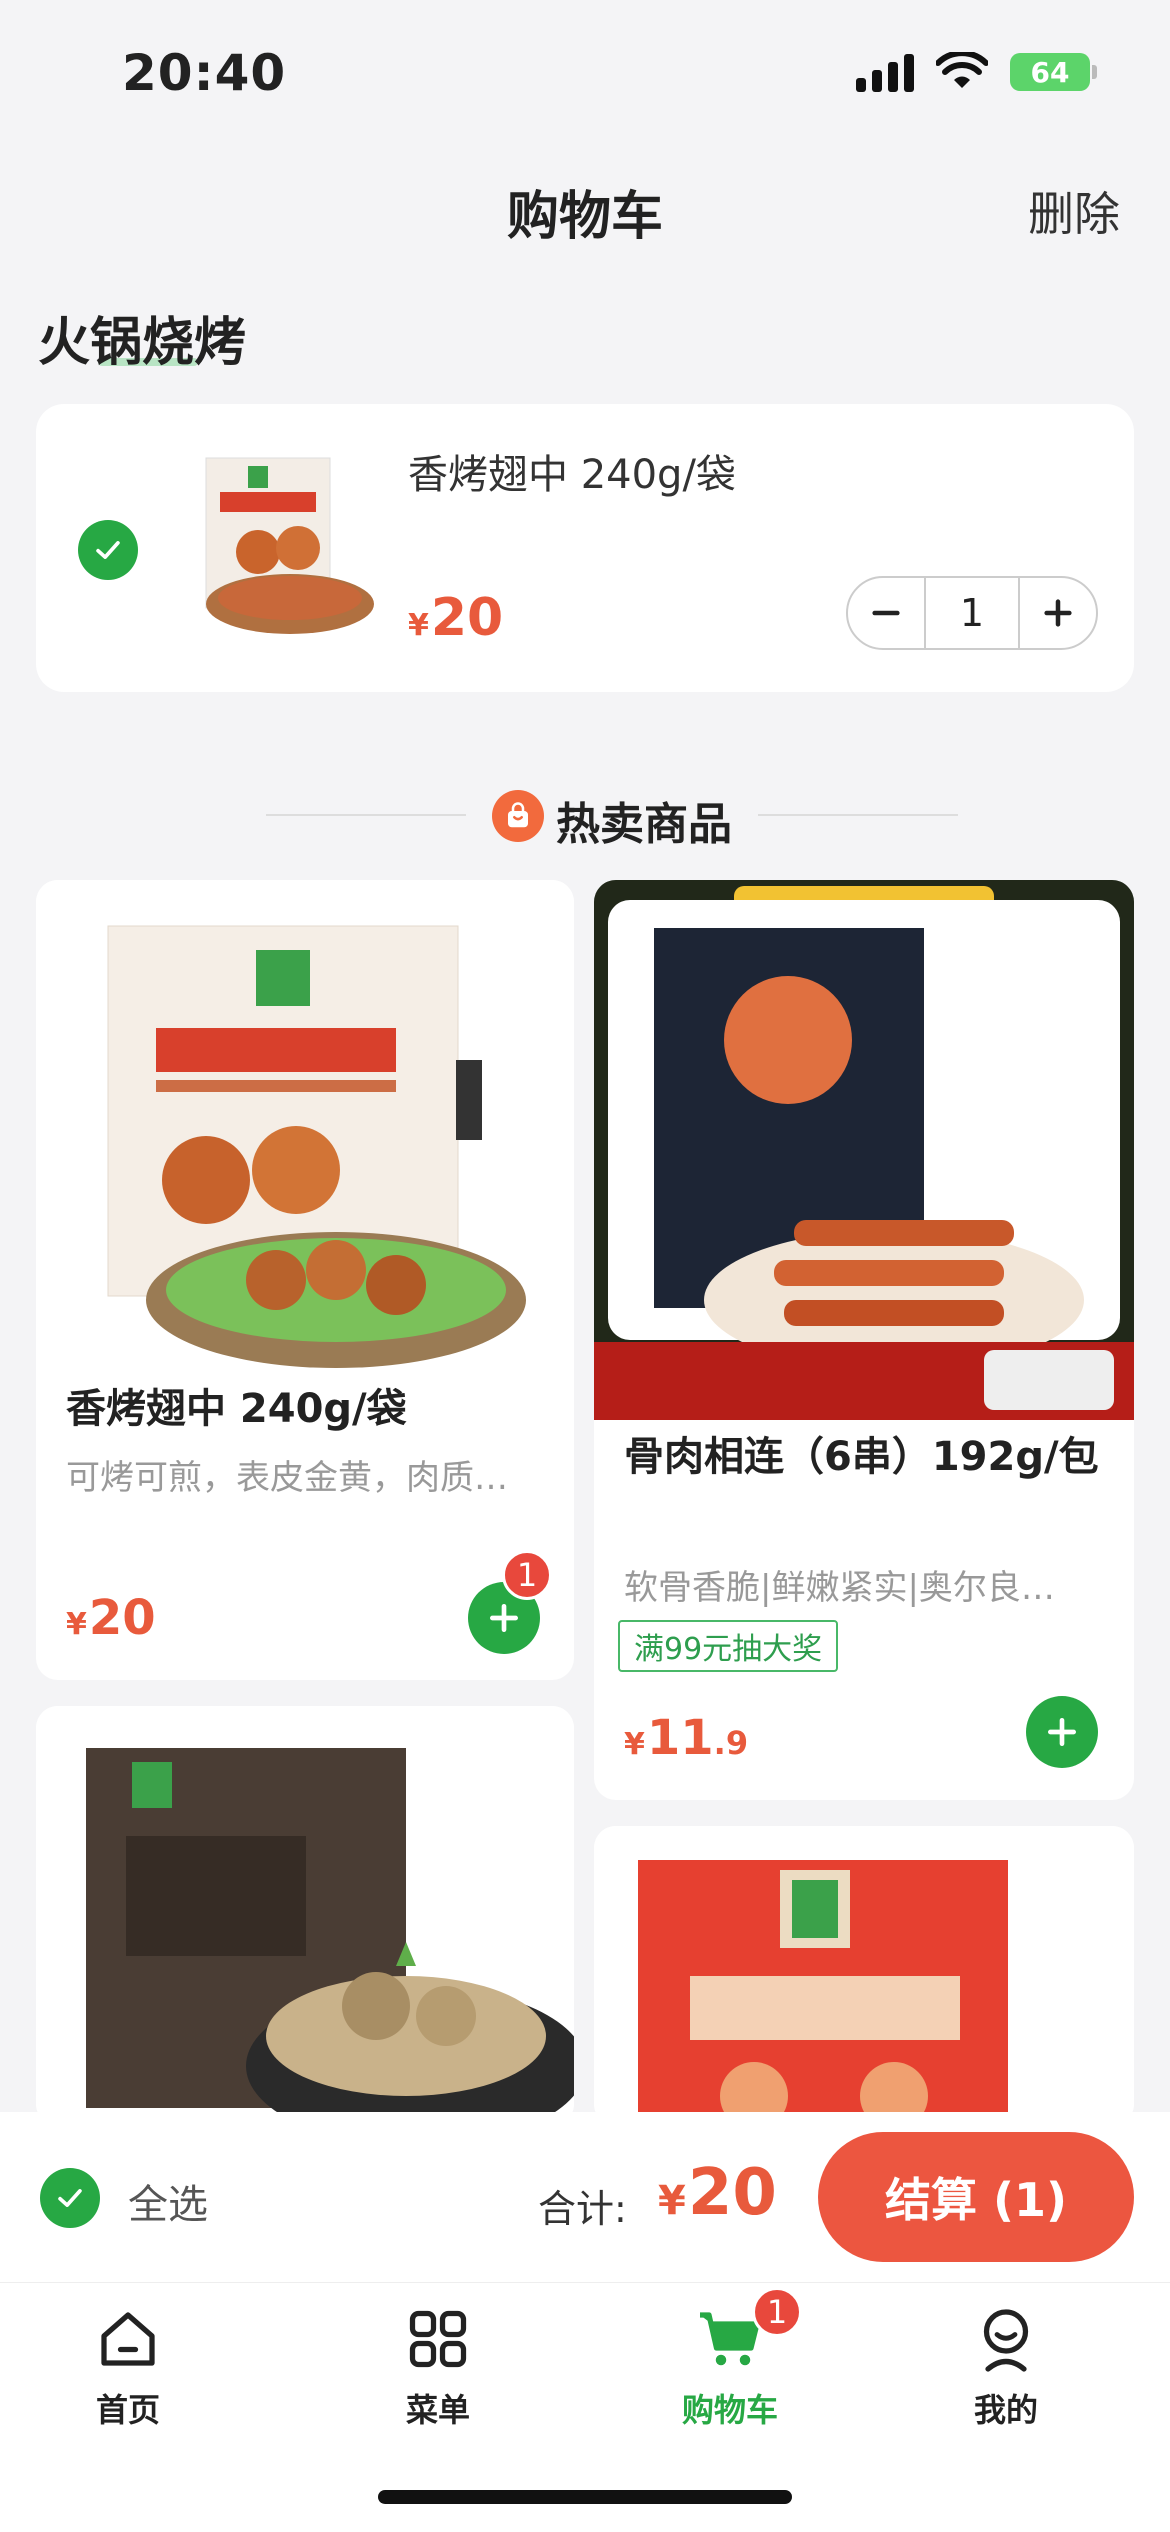  I want to click on product-price-value: 11, so click(680, 1738).